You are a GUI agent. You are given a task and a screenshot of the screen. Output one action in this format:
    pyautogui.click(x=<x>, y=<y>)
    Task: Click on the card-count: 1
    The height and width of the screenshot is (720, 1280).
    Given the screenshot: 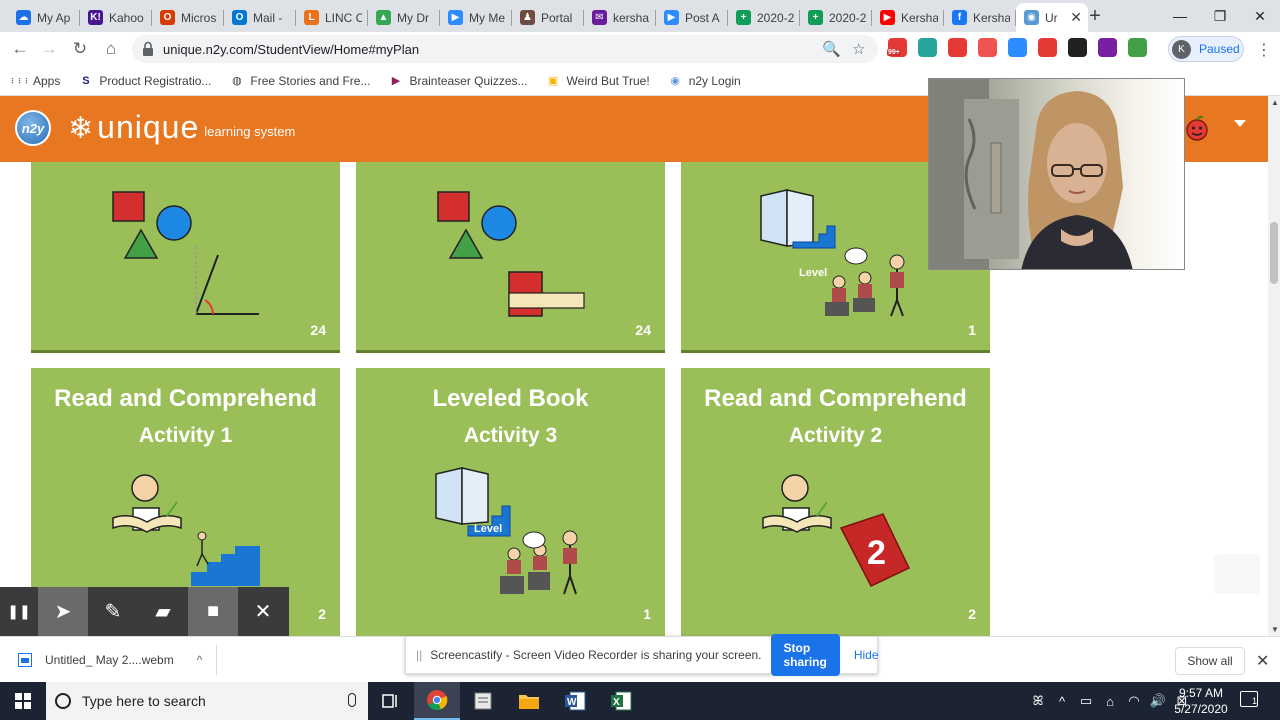 What is the action you would take?
    pyautogui.click(x=647, y=614)
    